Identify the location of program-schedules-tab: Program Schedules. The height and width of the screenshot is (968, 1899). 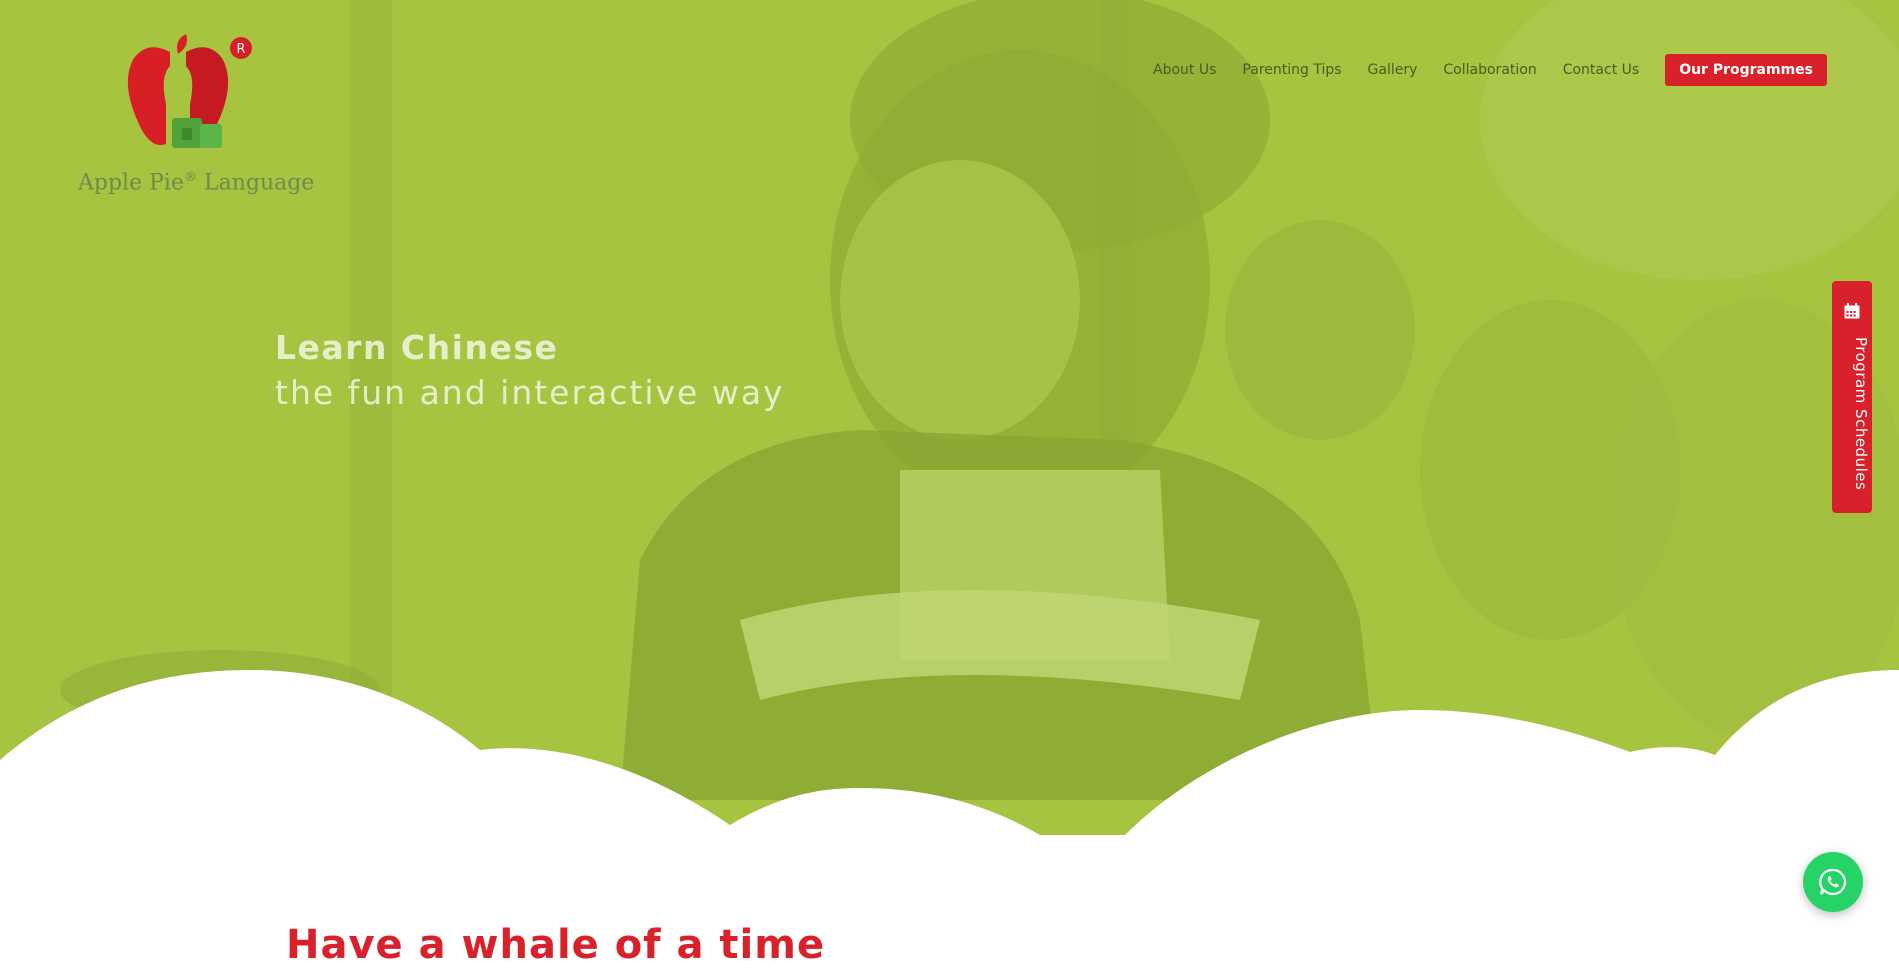
(1852, 397).